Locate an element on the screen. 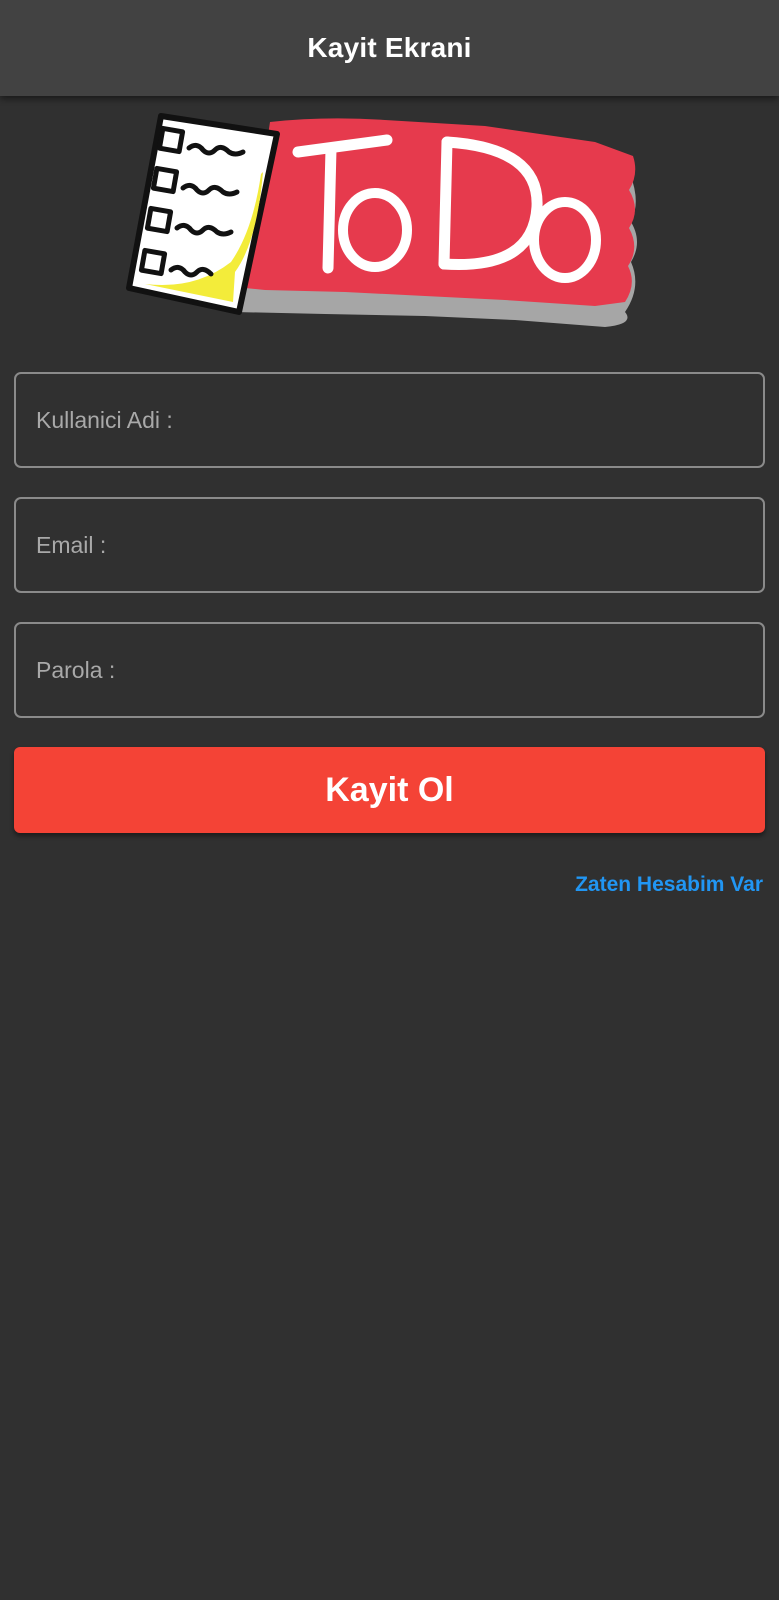 Image resolution: width=779 pixels, height=1600 pixels. username-field is located at coordinates (389, 420).